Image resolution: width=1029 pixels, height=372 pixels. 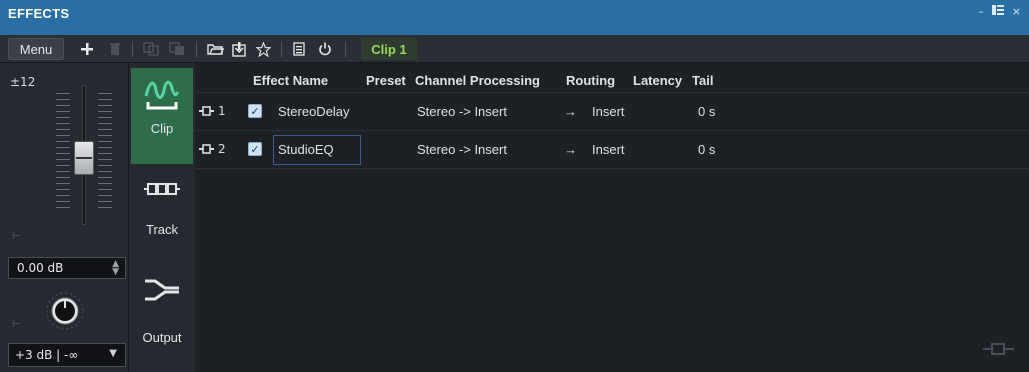 What do you see at coordinates (386, 80) in the screenshot?
I see `header-preset: Preset` at bounding box center [386, 80].